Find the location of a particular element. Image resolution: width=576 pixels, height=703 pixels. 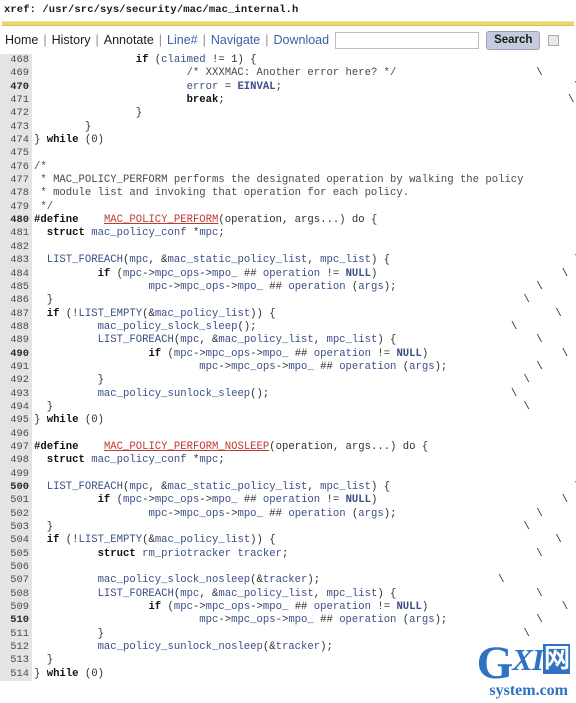

code-macro-definition: MAC_POLICY_PERFORM_NOSLEEP is located at coordinates (186, 447).